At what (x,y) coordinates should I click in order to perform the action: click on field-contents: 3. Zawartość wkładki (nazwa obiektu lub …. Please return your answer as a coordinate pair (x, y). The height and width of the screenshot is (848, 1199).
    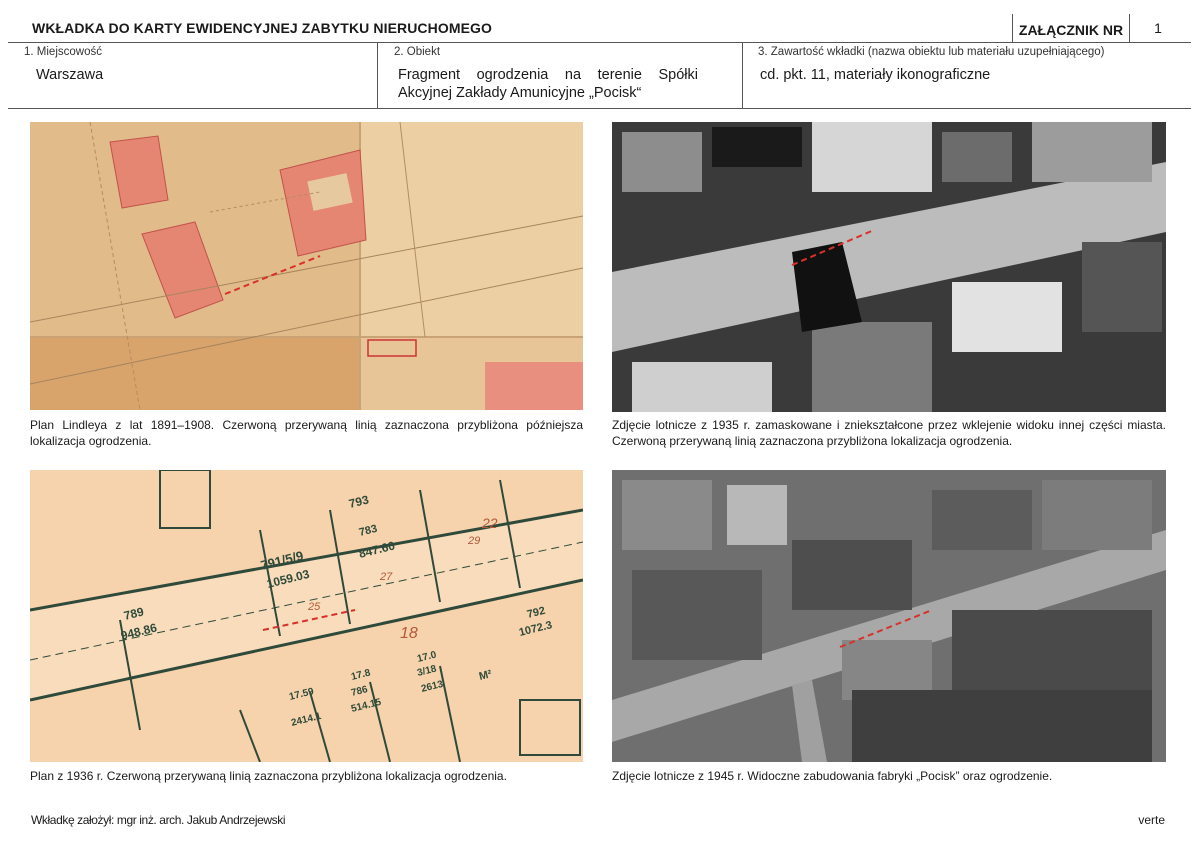
    Looking at the image, I should click on (966, 75).